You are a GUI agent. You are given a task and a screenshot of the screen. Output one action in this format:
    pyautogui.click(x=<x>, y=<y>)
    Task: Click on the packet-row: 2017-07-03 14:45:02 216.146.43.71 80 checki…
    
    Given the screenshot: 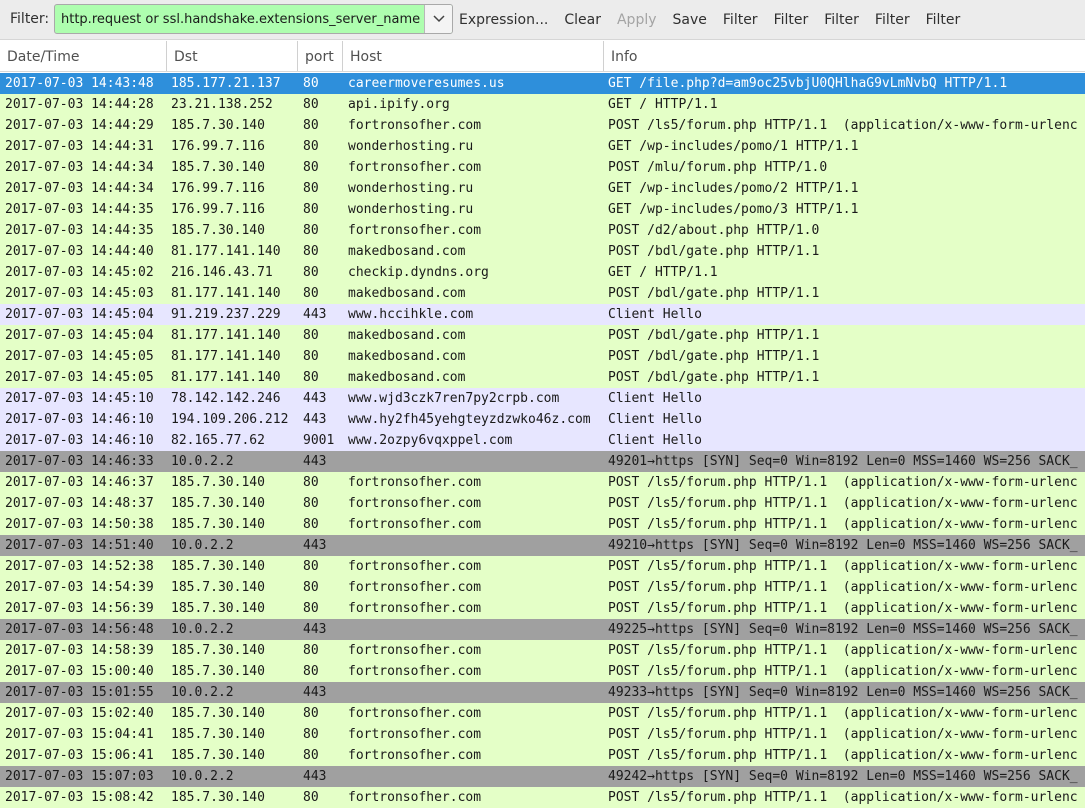 What is the action you would take?
    pyautogui.click(x=542, y=272)
    